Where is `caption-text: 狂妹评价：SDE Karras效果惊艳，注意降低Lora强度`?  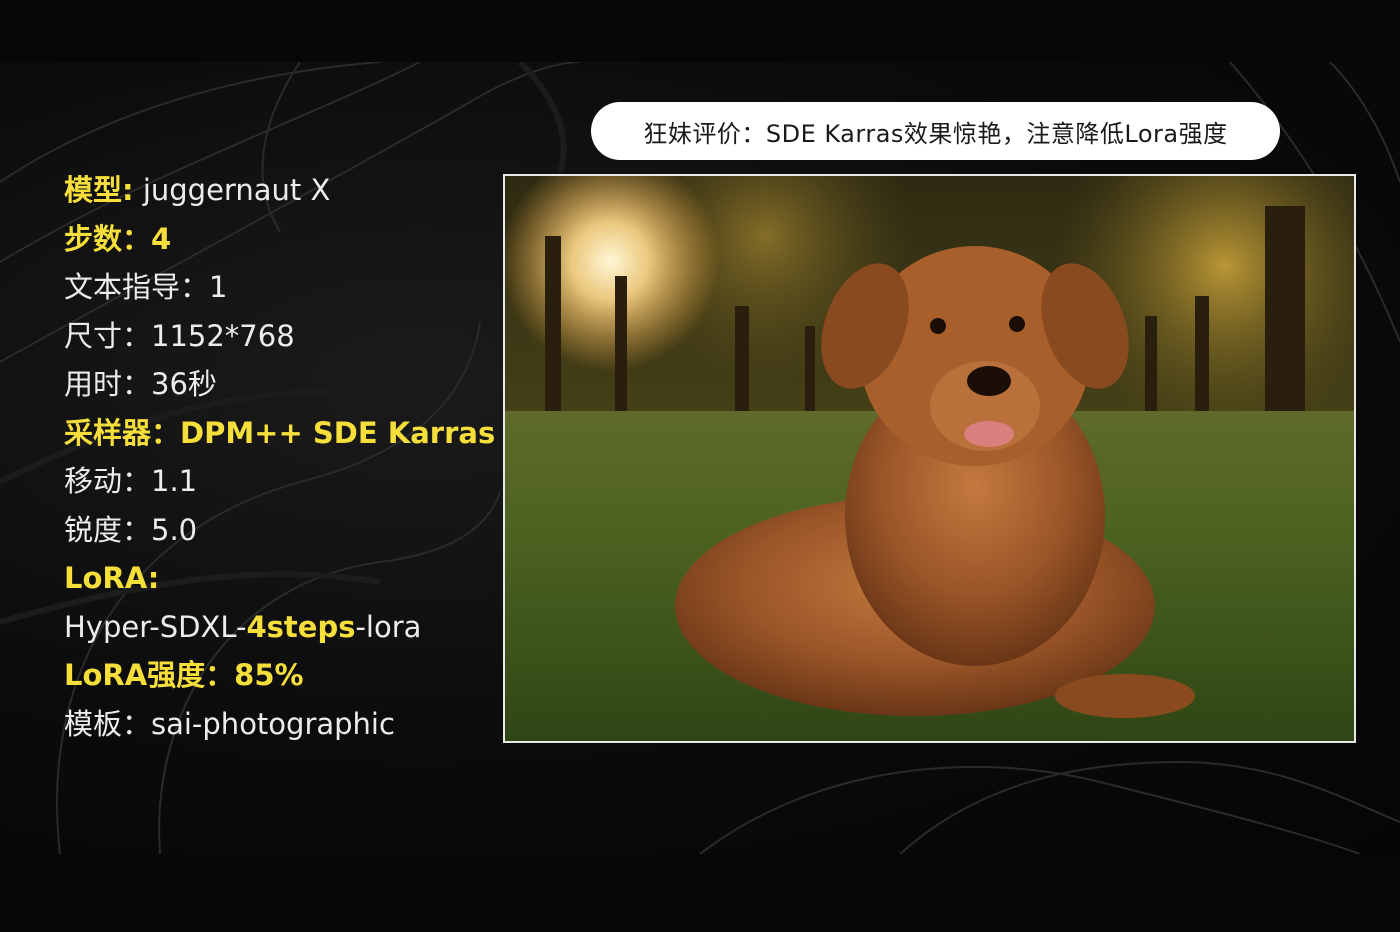
caption-text: 狂妹评价：SDE Karras效果惊艳，注意降低Lora强度 is located at coordinates (935, 133).